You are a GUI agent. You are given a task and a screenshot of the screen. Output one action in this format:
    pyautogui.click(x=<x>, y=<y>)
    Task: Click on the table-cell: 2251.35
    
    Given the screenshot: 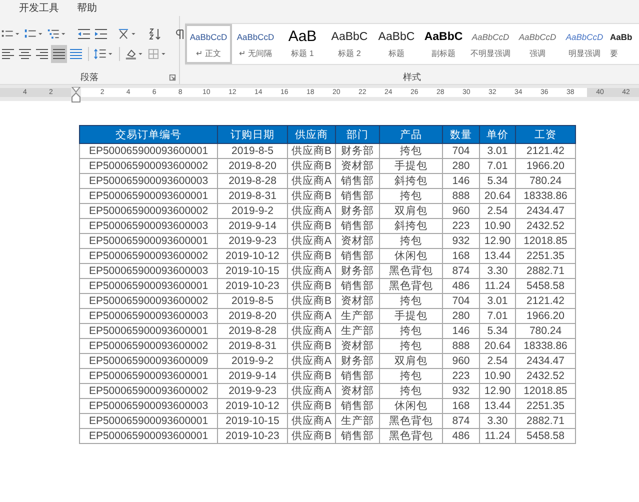 What is the action you would take?
    pyautogui.click(x=546, y=406)
    